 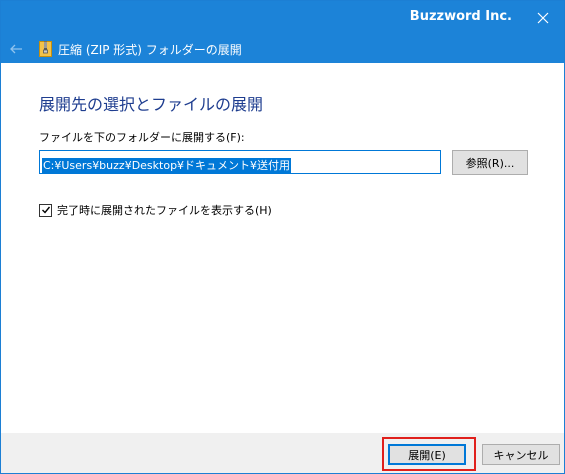 I want to click on dialog-title: 圧縮 (ZIP 形式) フォルダーの展開, so click(x=150, y=50).